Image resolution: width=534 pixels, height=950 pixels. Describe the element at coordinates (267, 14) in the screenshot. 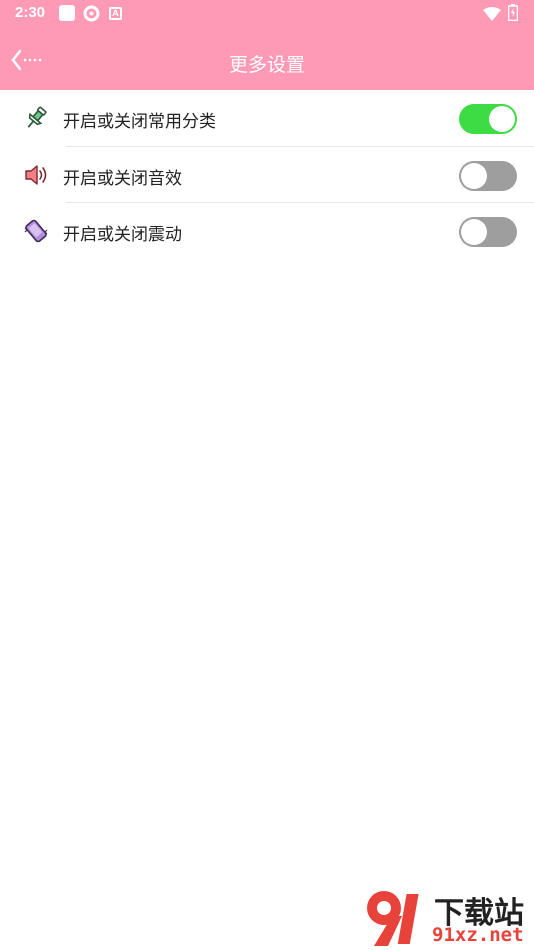

I see `status-bar: 2:30 A` at that location.